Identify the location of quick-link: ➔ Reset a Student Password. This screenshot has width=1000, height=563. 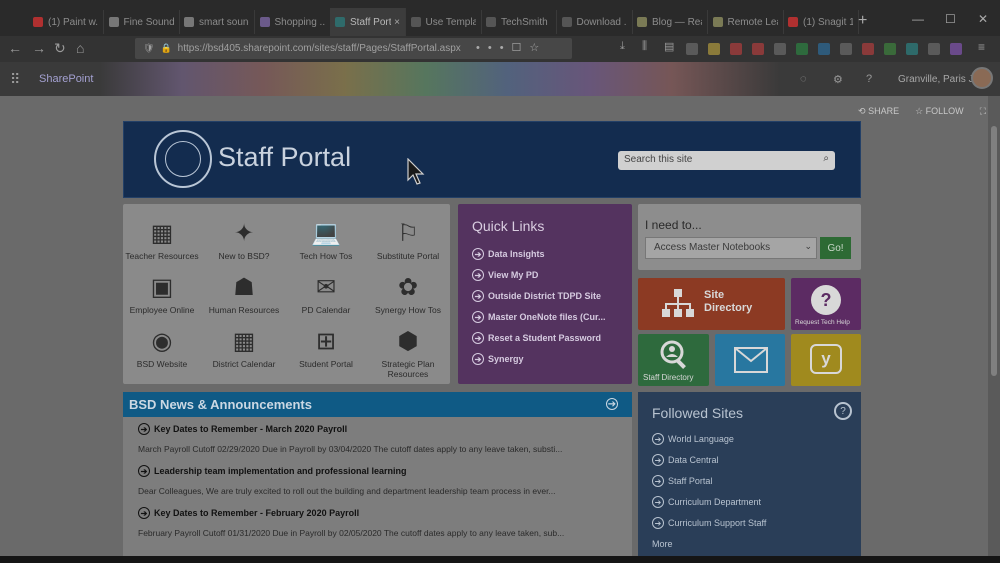
(536, 338).